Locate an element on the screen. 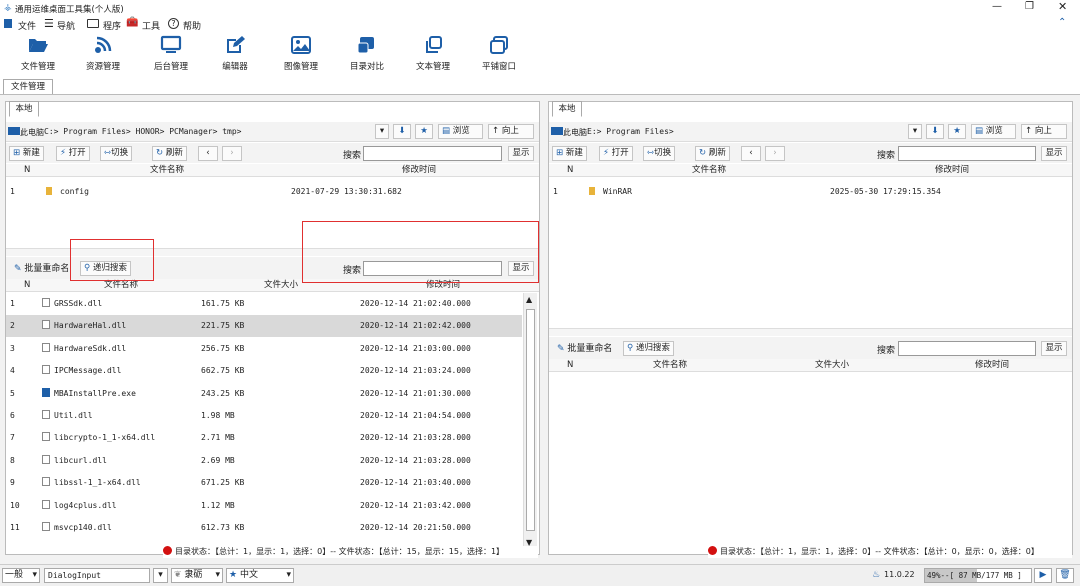  dir-row: 1 WinRAR 2025-05-30 17:29:15.354 is located at coordinates (806, 192).